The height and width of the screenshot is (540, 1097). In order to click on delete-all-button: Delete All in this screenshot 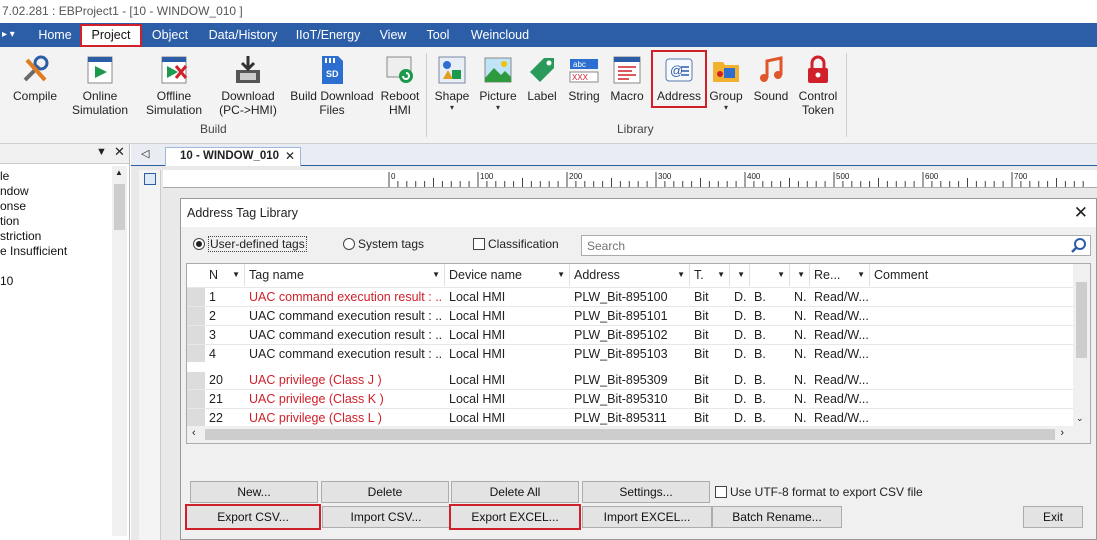, I will do `click(515, 492)`.